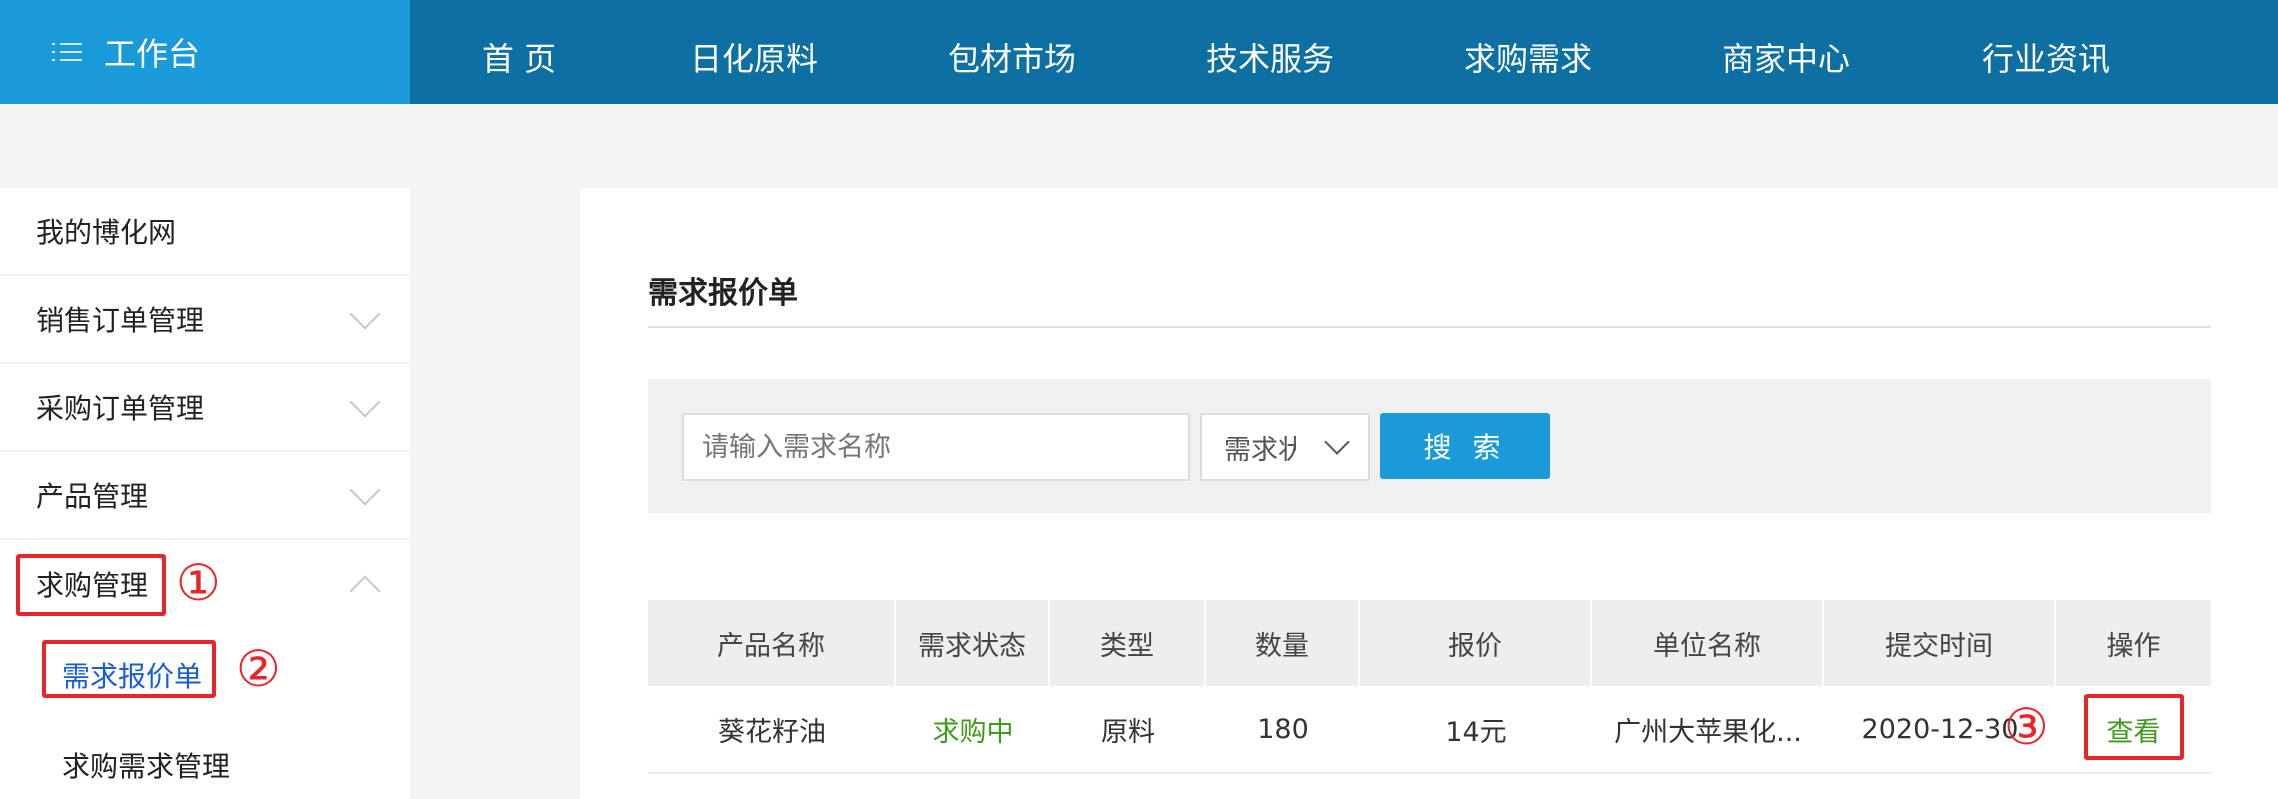  I want to click on sidebar-item-product-management: 产品管理, so click(205, 496).